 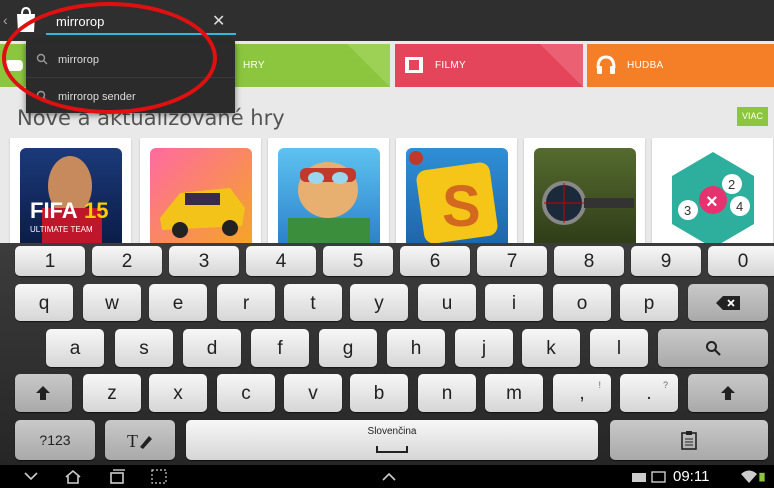 I want to click on space-key: Slovenčina, so click(x=392, y=440).